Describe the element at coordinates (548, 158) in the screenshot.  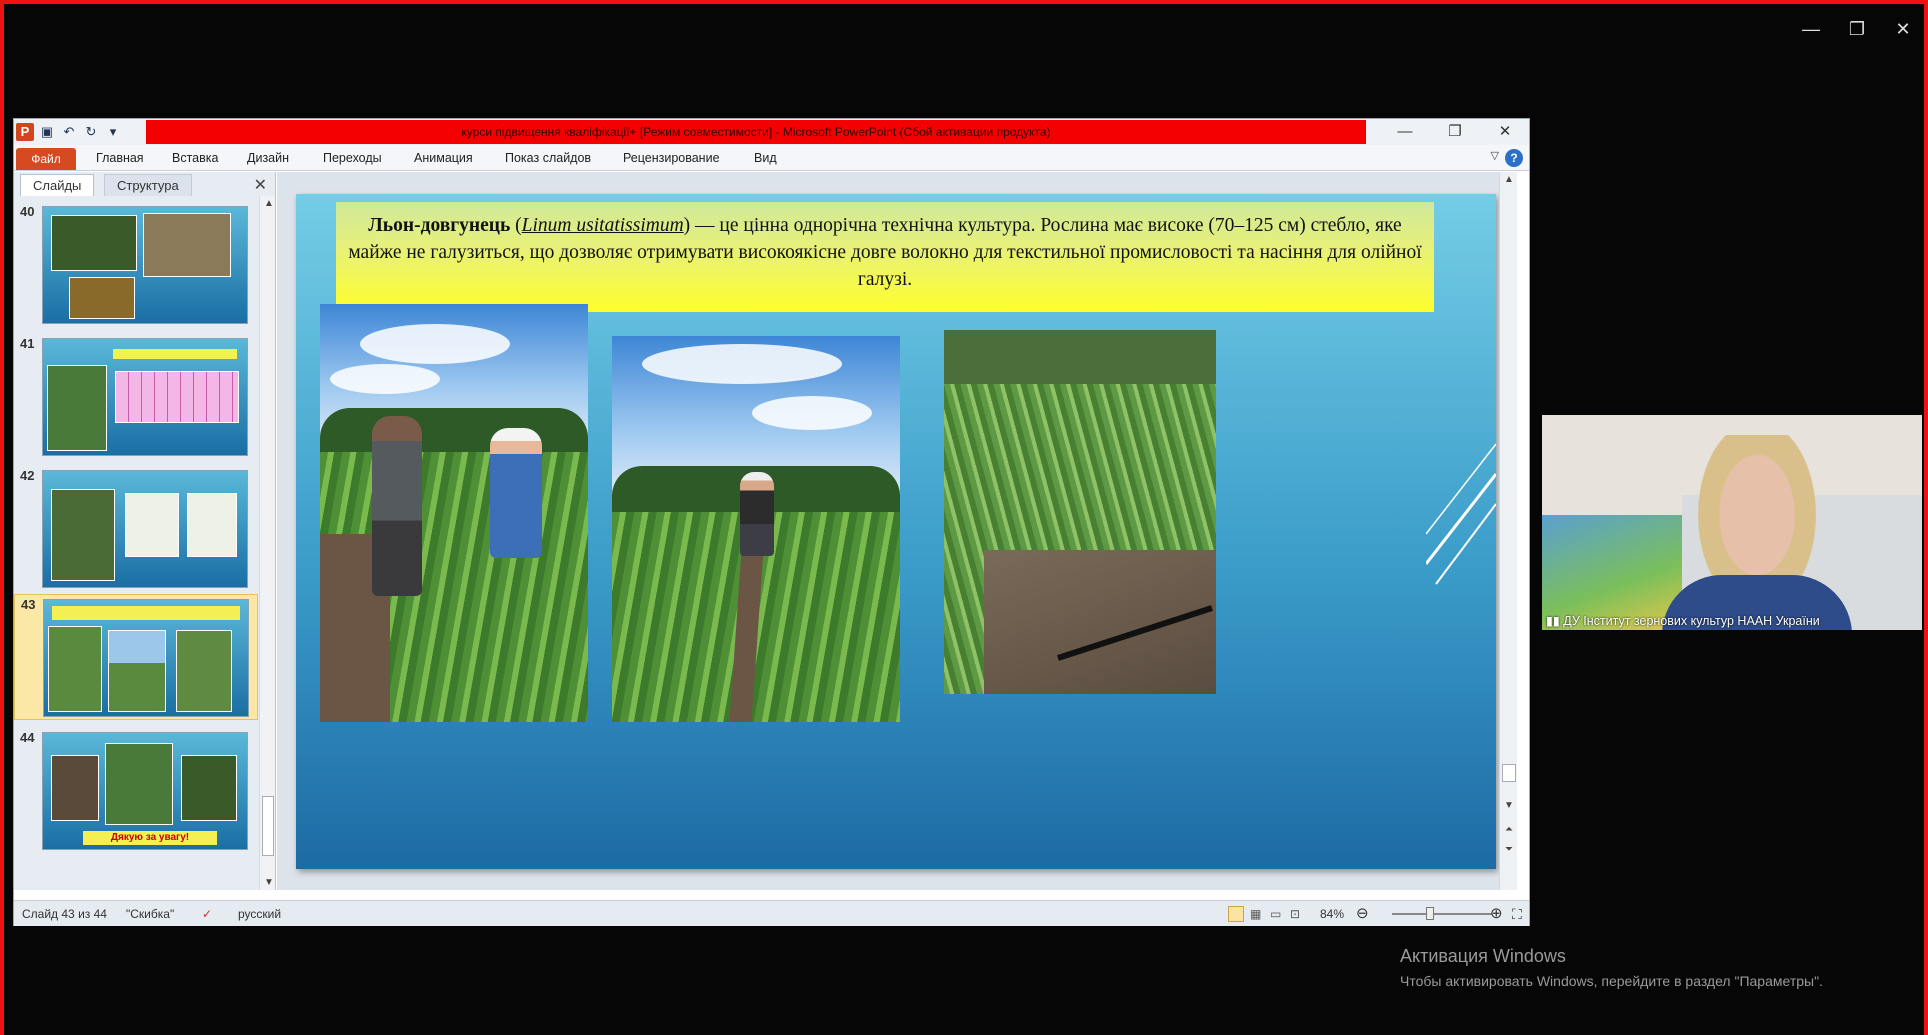
I see `tab-slideshow: Показ слайдов` at that location.